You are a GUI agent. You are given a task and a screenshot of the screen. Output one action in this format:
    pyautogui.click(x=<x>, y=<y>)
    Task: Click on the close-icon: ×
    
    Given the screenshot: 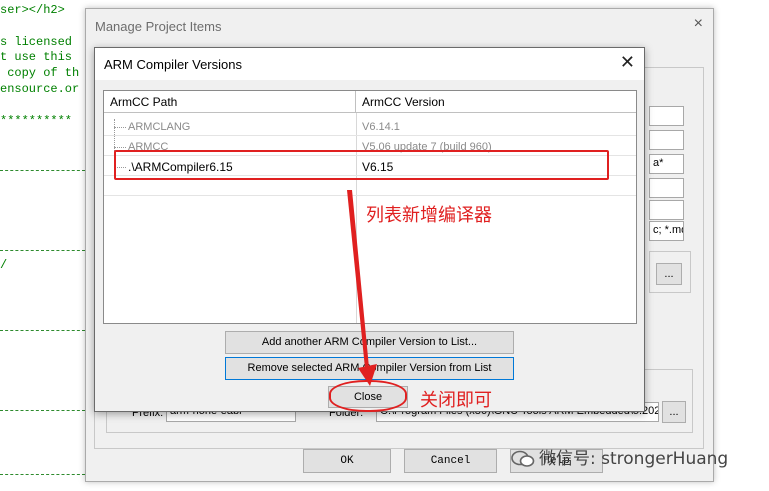 What is the action you would take?
    pyautogui.click(x=698, y=24)
    